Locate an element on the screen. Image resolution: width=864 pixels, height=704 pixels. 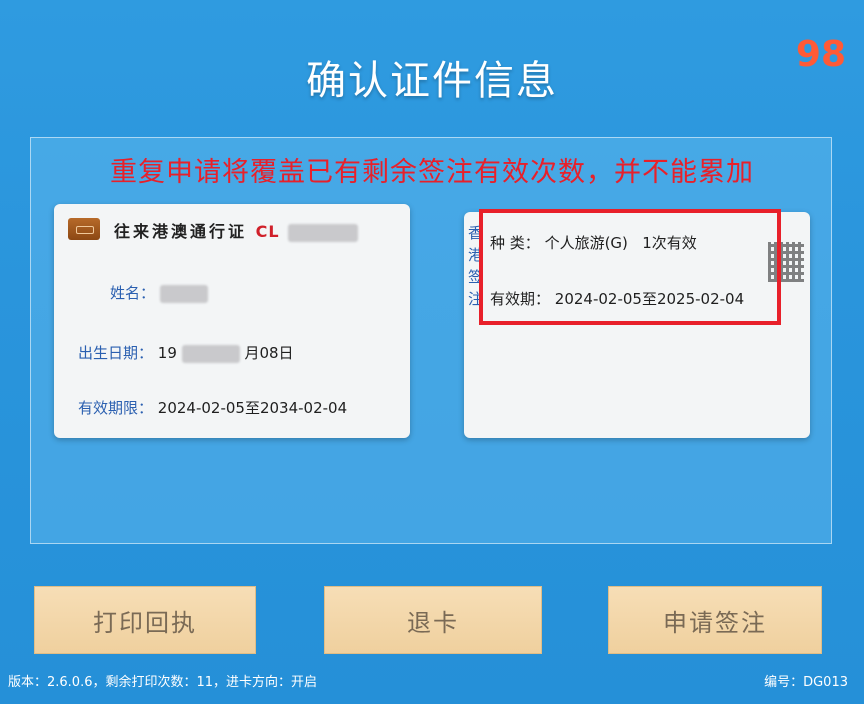
birth-label: 出生日期： is located at coordinates (116, 353).